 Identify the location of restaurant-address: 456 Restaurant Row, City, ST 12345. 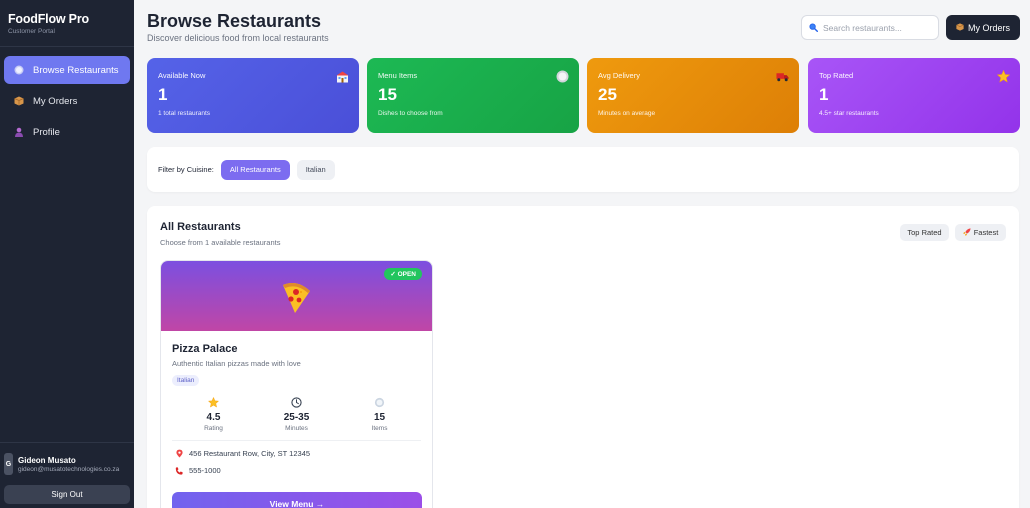
(250, 453).